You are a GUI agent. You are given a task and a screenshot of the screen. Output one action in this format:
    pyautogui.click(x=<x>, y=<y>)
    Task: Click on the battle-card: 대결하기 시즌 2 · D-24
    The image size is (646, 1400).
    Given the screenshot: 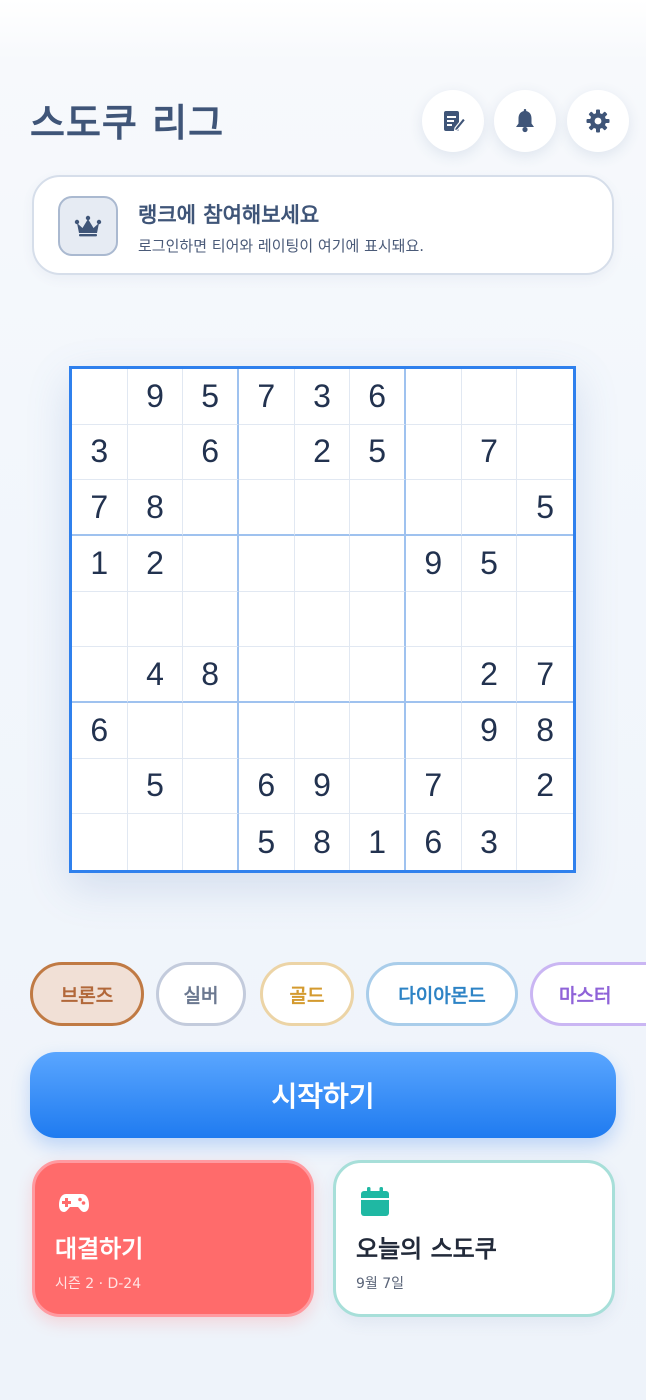 What is the action you would take?
    pyautogui.click(x=173, y=1238)
    